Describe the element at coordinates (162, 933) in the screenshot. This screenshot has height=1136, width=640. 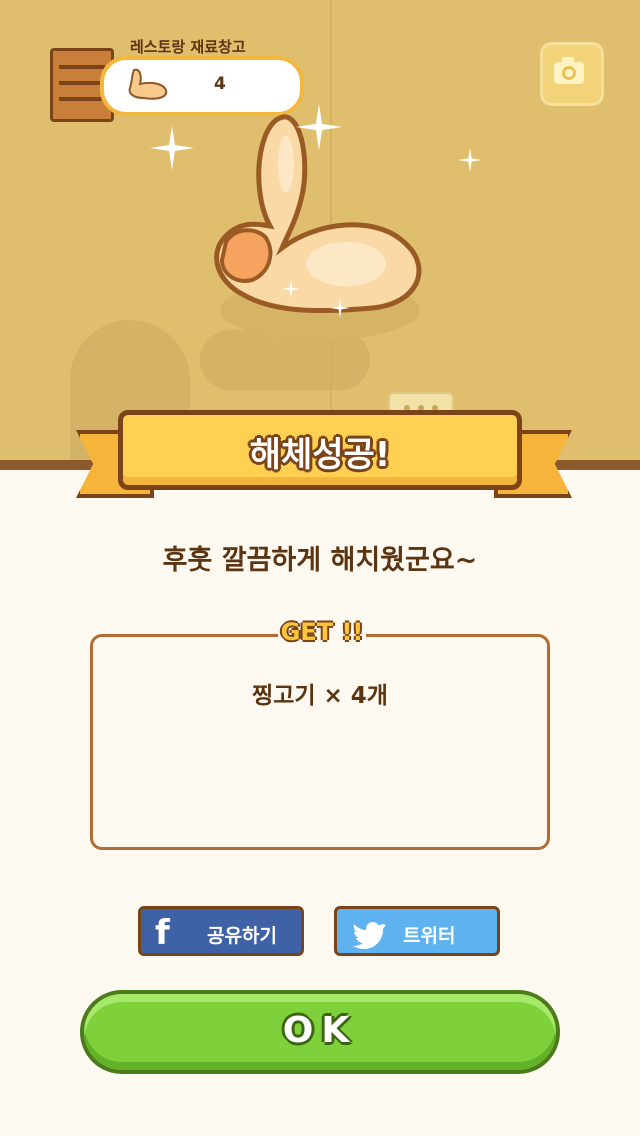
I see `facebook-icon: f` at that location.